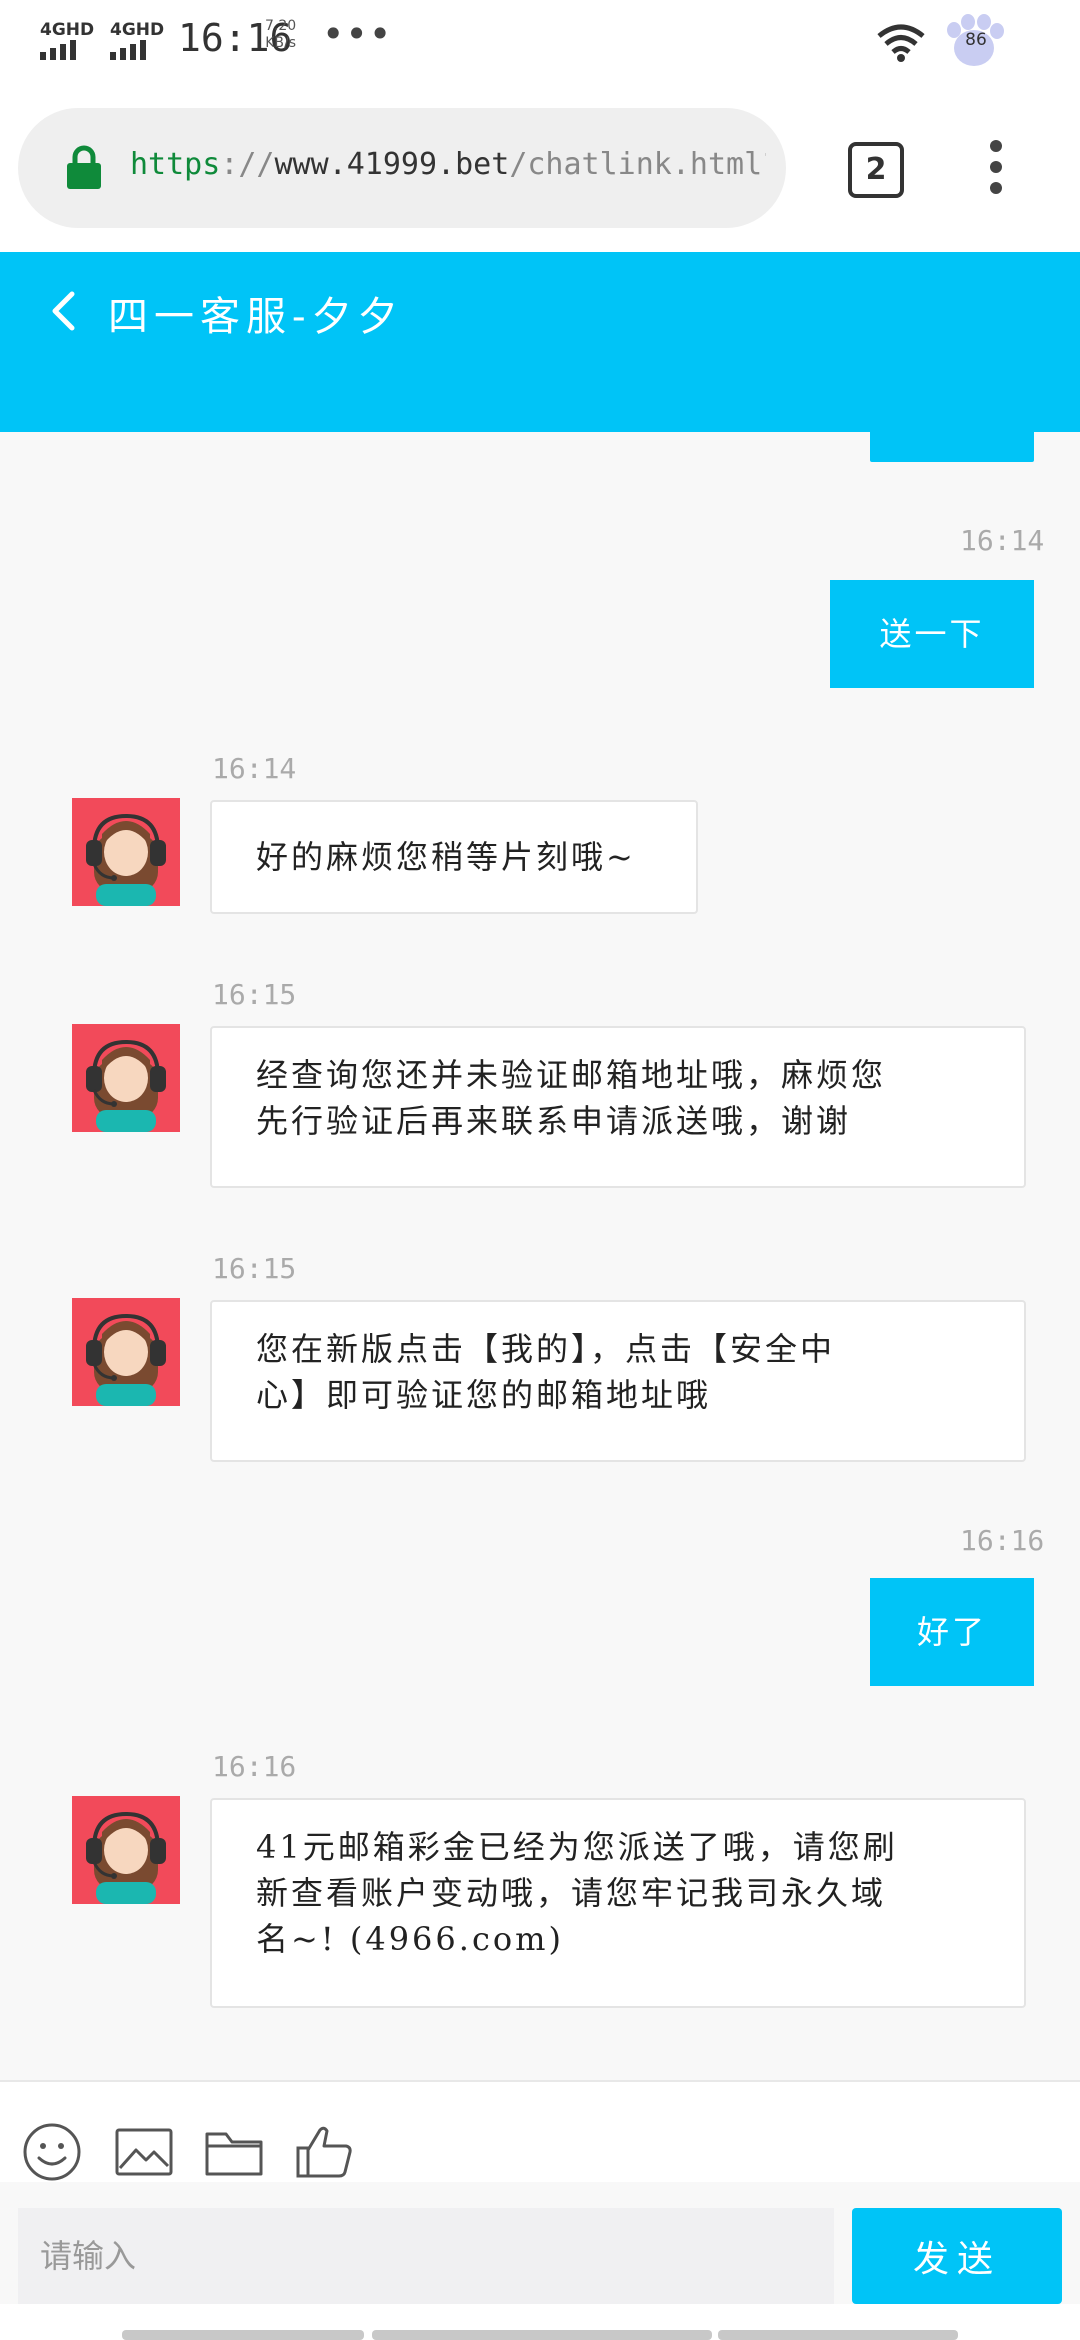 The width and height of the screenshot is (1080, 2340). Describe the element at coordinates (52, 2152) in the screenshot. I see `emoji-icon` at that location.